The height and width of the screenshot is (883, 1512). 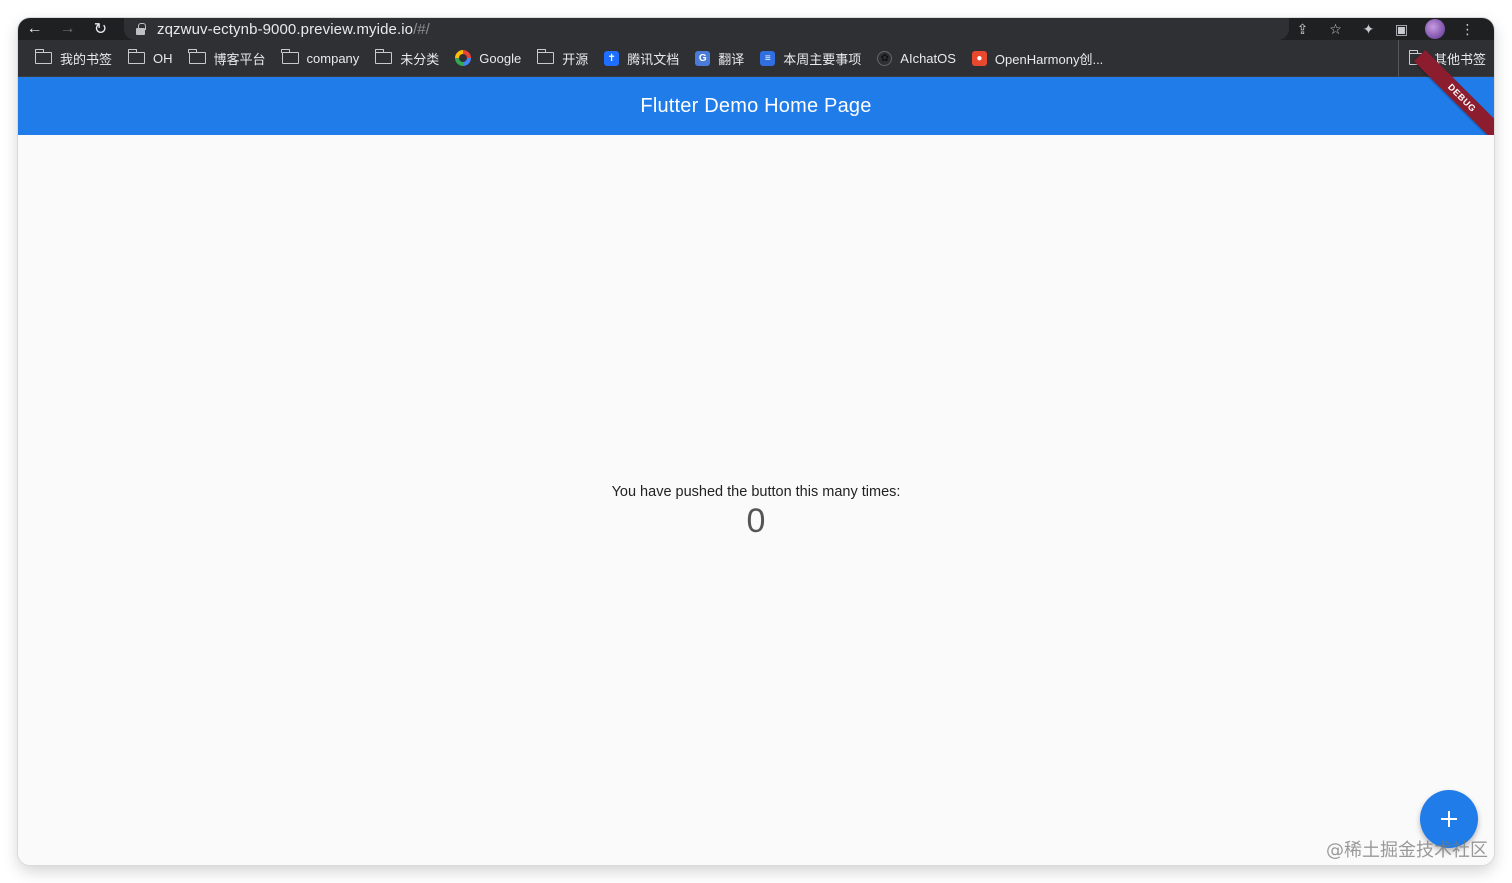 I want to click on star-icon: ☆, so click(x=1335, y=29).